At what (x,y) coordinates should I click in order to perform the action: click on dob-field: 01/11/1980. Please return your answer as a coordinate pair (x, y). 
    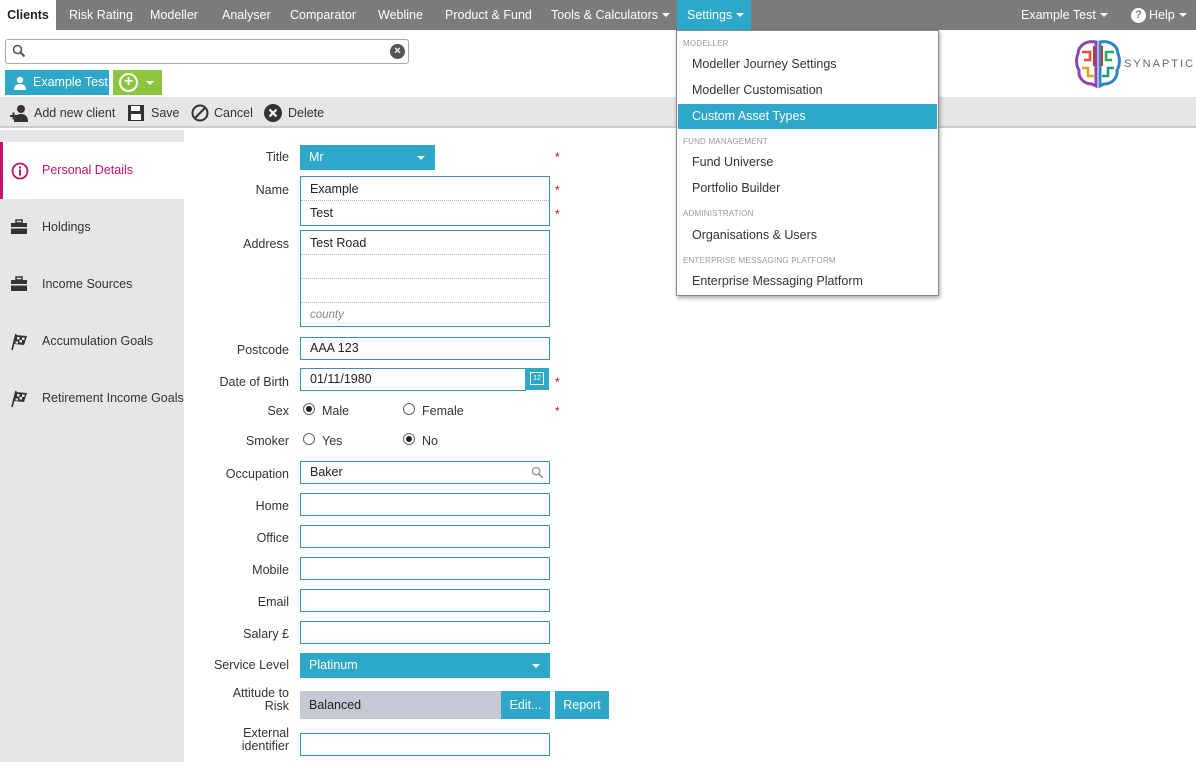
    Looking at the image, I should click on (413, 379).